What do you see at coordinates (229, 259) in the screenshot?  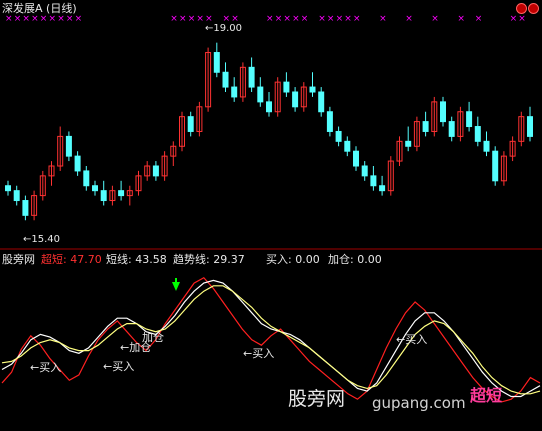 I see `trend-value: 29.37` at bounding box center [229, 259].